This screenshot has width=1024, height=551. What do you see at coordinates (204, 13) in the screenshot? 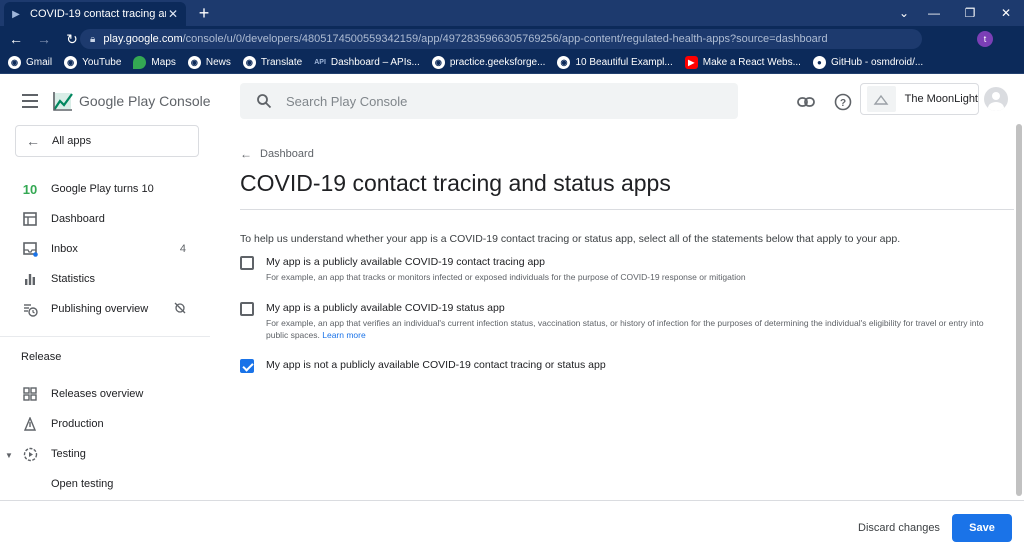
I see `new-tab-button: +` at bounding box center [204, 13].